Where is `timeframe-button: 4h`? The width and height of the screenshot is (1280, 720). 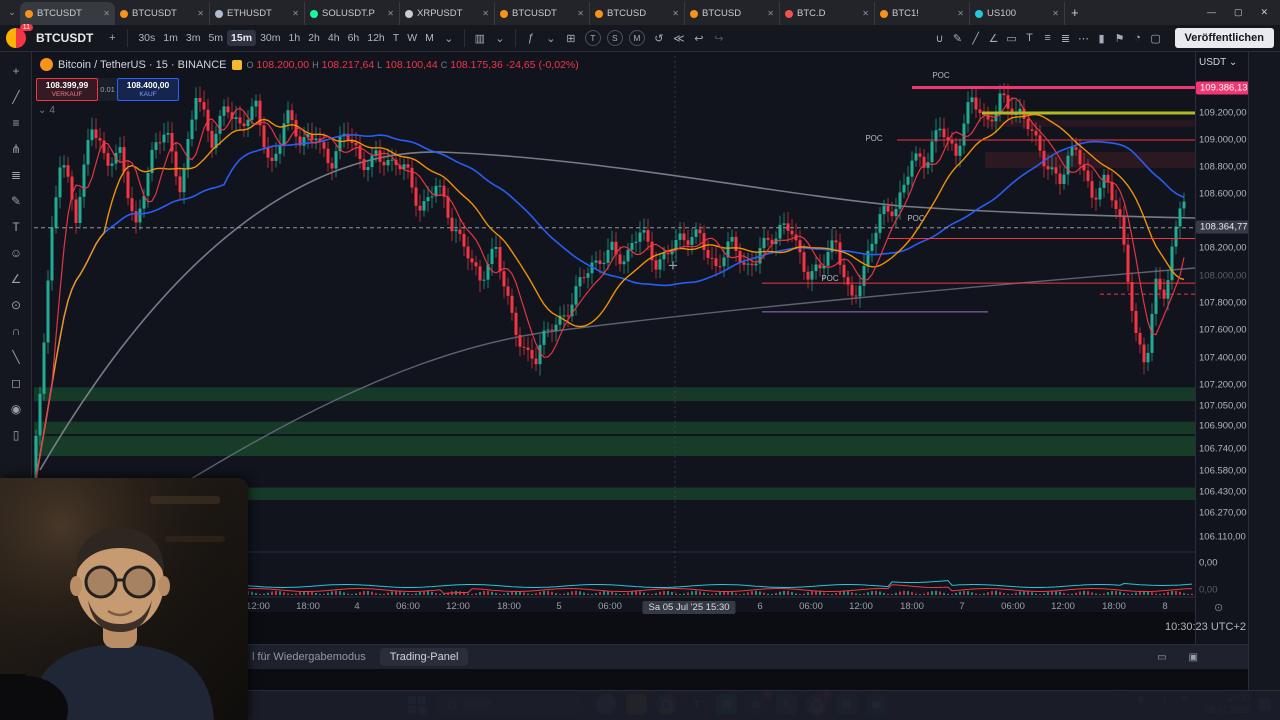 timeframe-button: 4h is located at coordinates (334, 38).